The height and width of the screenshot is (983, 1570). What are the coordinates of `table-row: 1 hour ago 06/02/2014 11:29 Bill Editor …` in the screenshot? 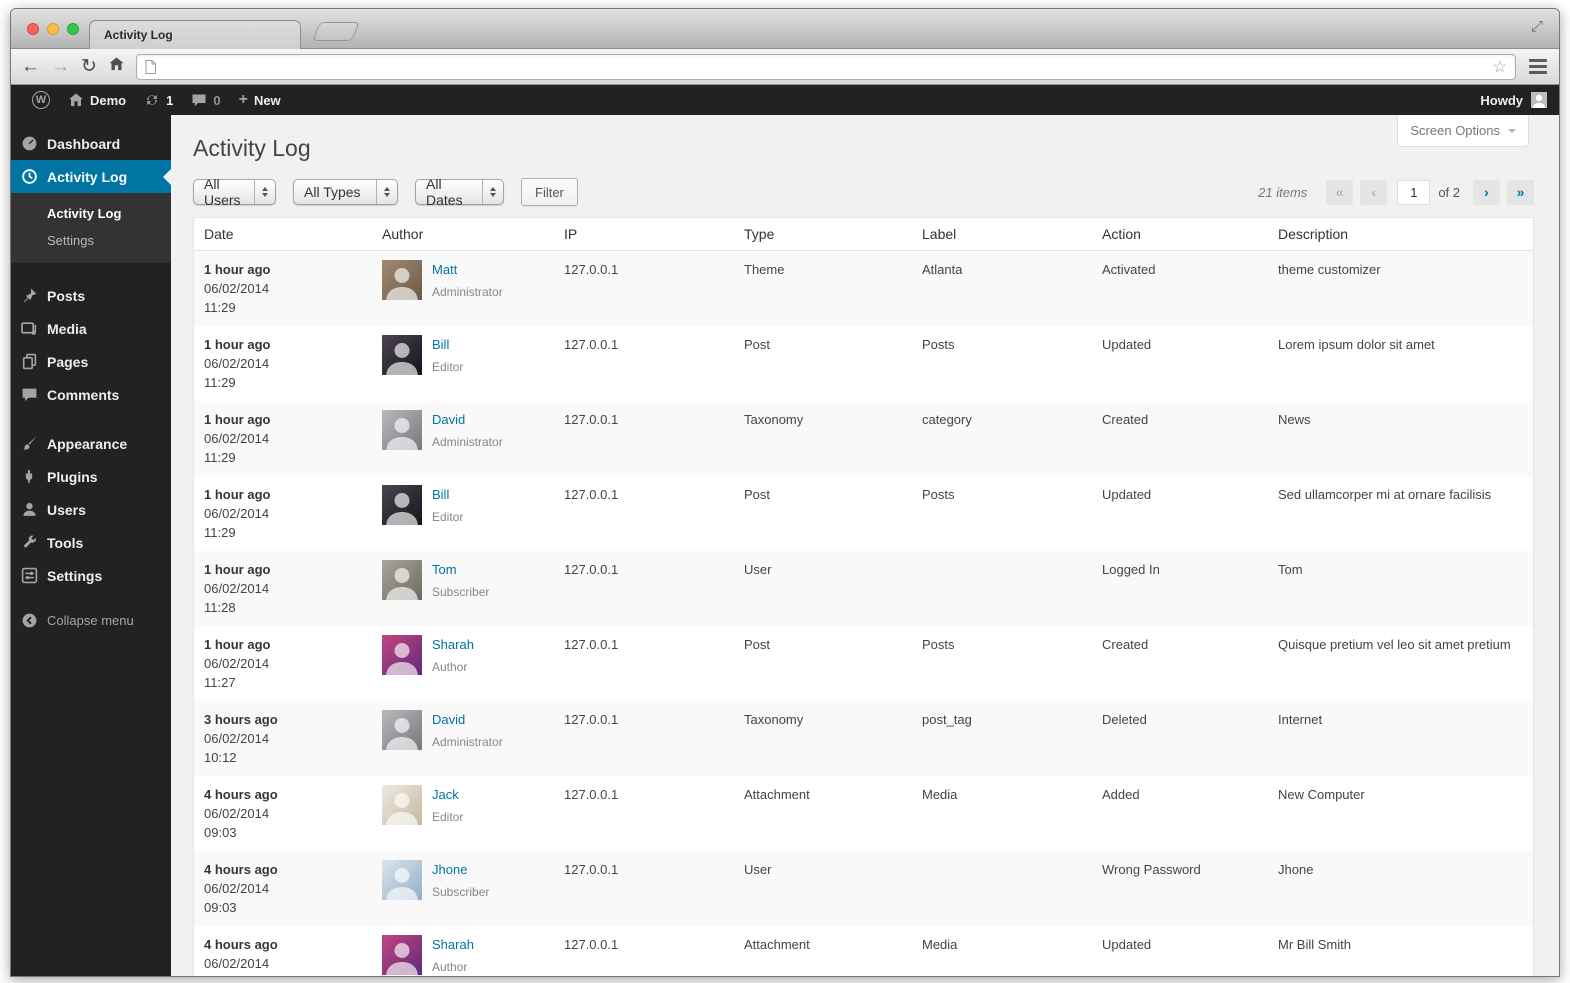 It's located at (863, 363).